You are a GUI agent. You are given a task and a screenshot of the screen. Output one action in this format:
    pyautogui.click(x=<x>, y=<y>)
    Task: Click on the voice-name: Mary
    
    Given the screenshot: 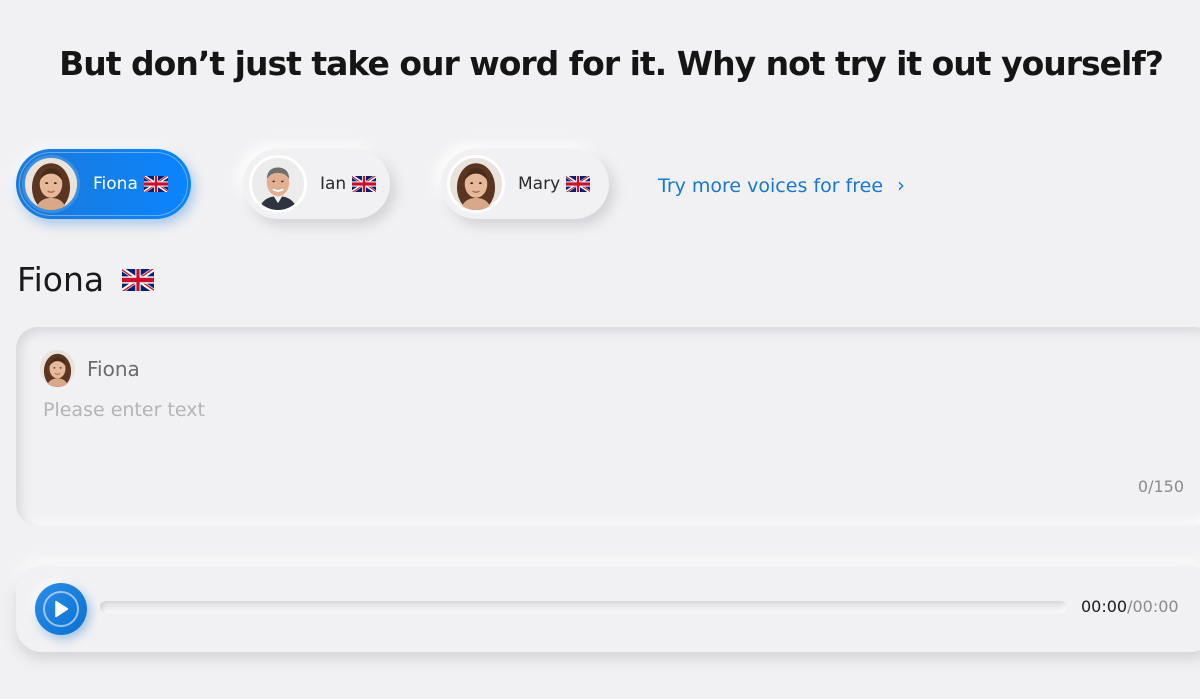 What is the action you would take?
    pyautogui.click(x=539, y=184)
    